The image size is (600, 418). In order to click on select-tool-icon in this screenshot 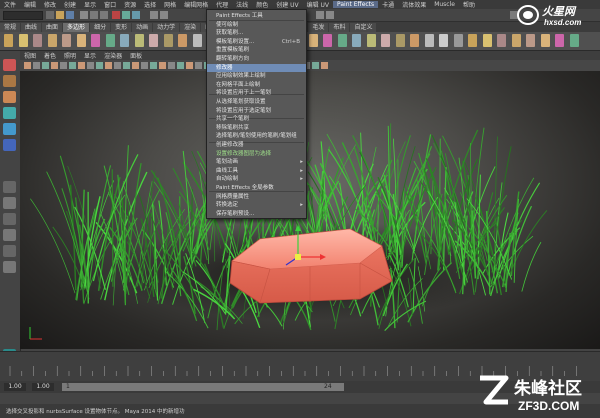, I will do `click(9, 65)`.